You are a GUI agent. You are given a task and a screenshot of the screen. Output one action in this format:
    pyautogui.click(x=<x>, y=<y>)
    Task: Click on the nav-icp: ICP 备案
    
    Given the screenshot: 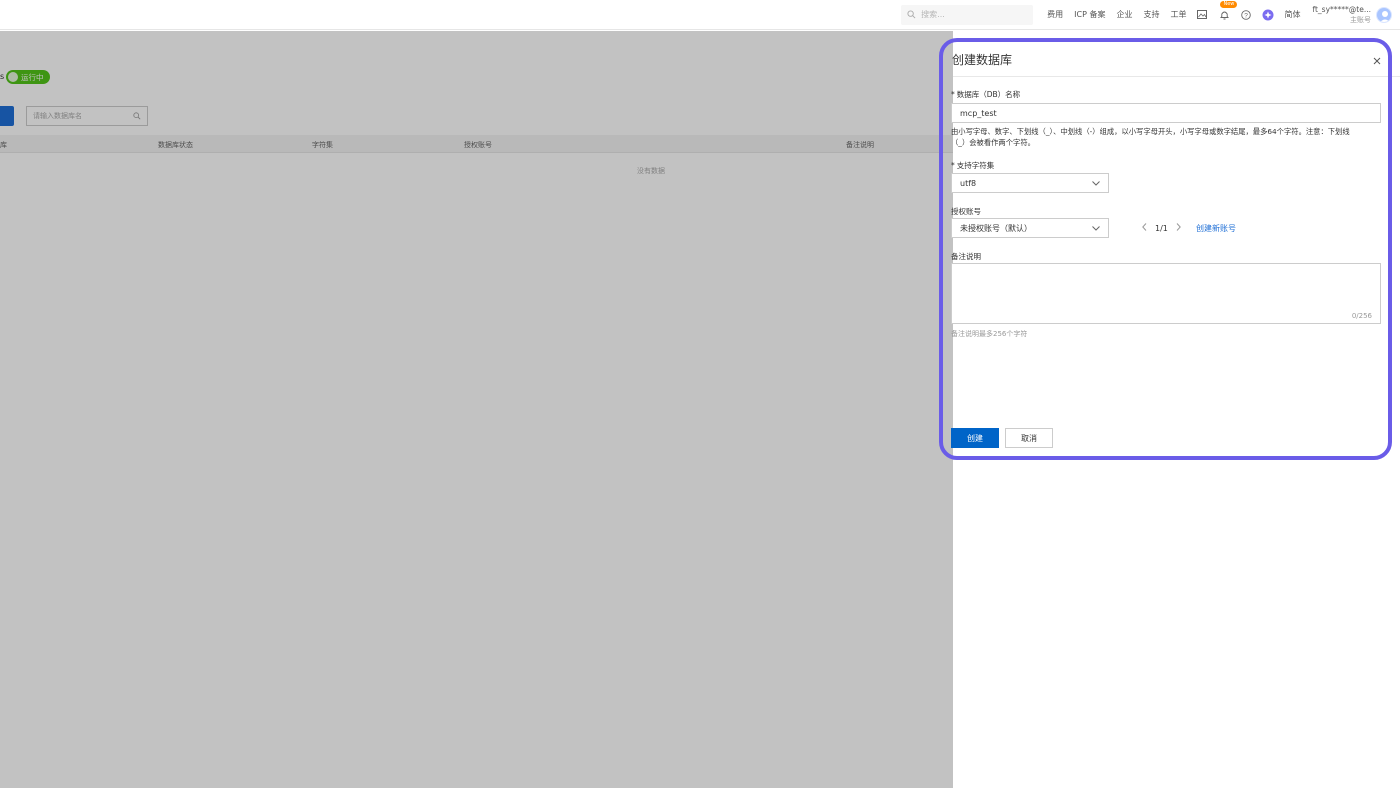 What is the action you would take?
    pyautogui.click(x=1089, y=14)
    